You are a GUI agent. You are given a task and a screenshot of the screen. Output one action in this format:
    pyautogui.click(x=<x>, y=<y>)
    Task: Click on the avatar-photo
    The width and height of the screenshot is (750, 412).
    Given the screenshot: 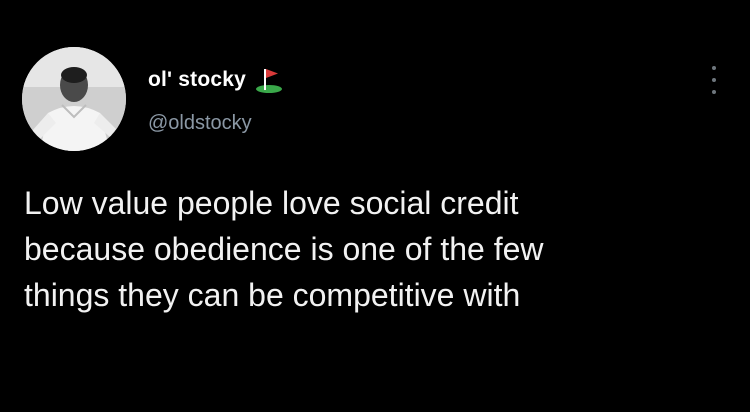 What is the action you would take?
    pyautogui.click(x=74, y=99)
    